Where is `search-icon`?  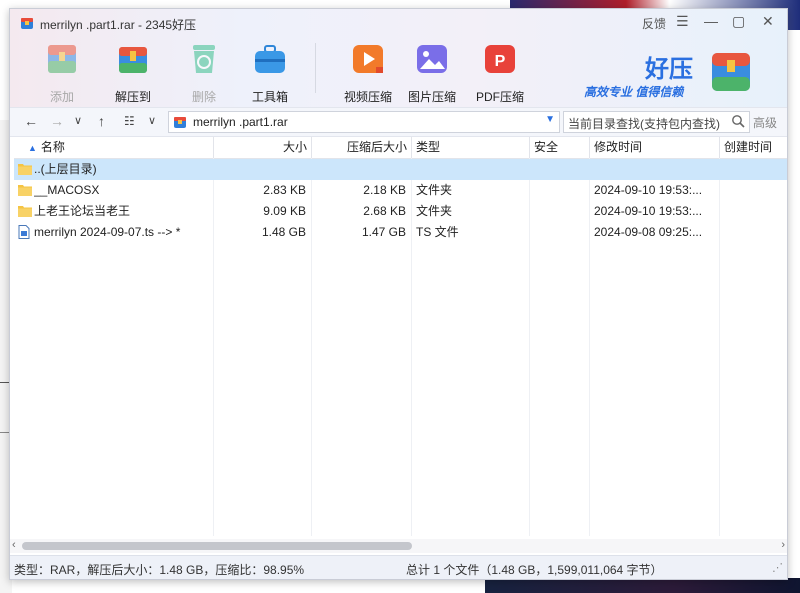 search-icon is located at coordinates (738, 121).